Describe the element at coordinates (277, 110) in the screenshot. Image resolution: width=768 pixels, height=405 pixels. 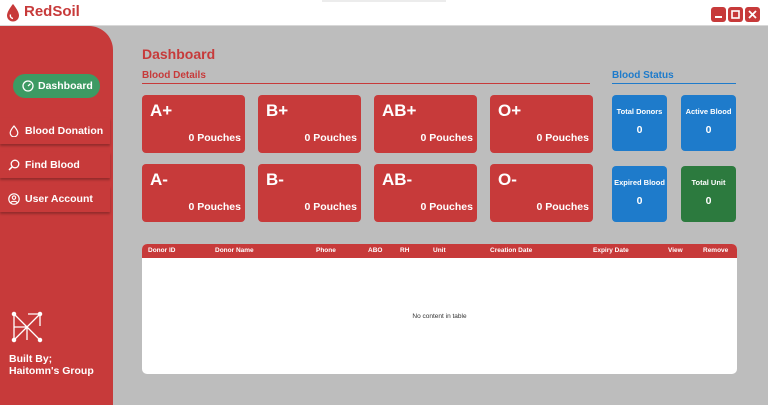
I see `blood-type: B+` at that location.